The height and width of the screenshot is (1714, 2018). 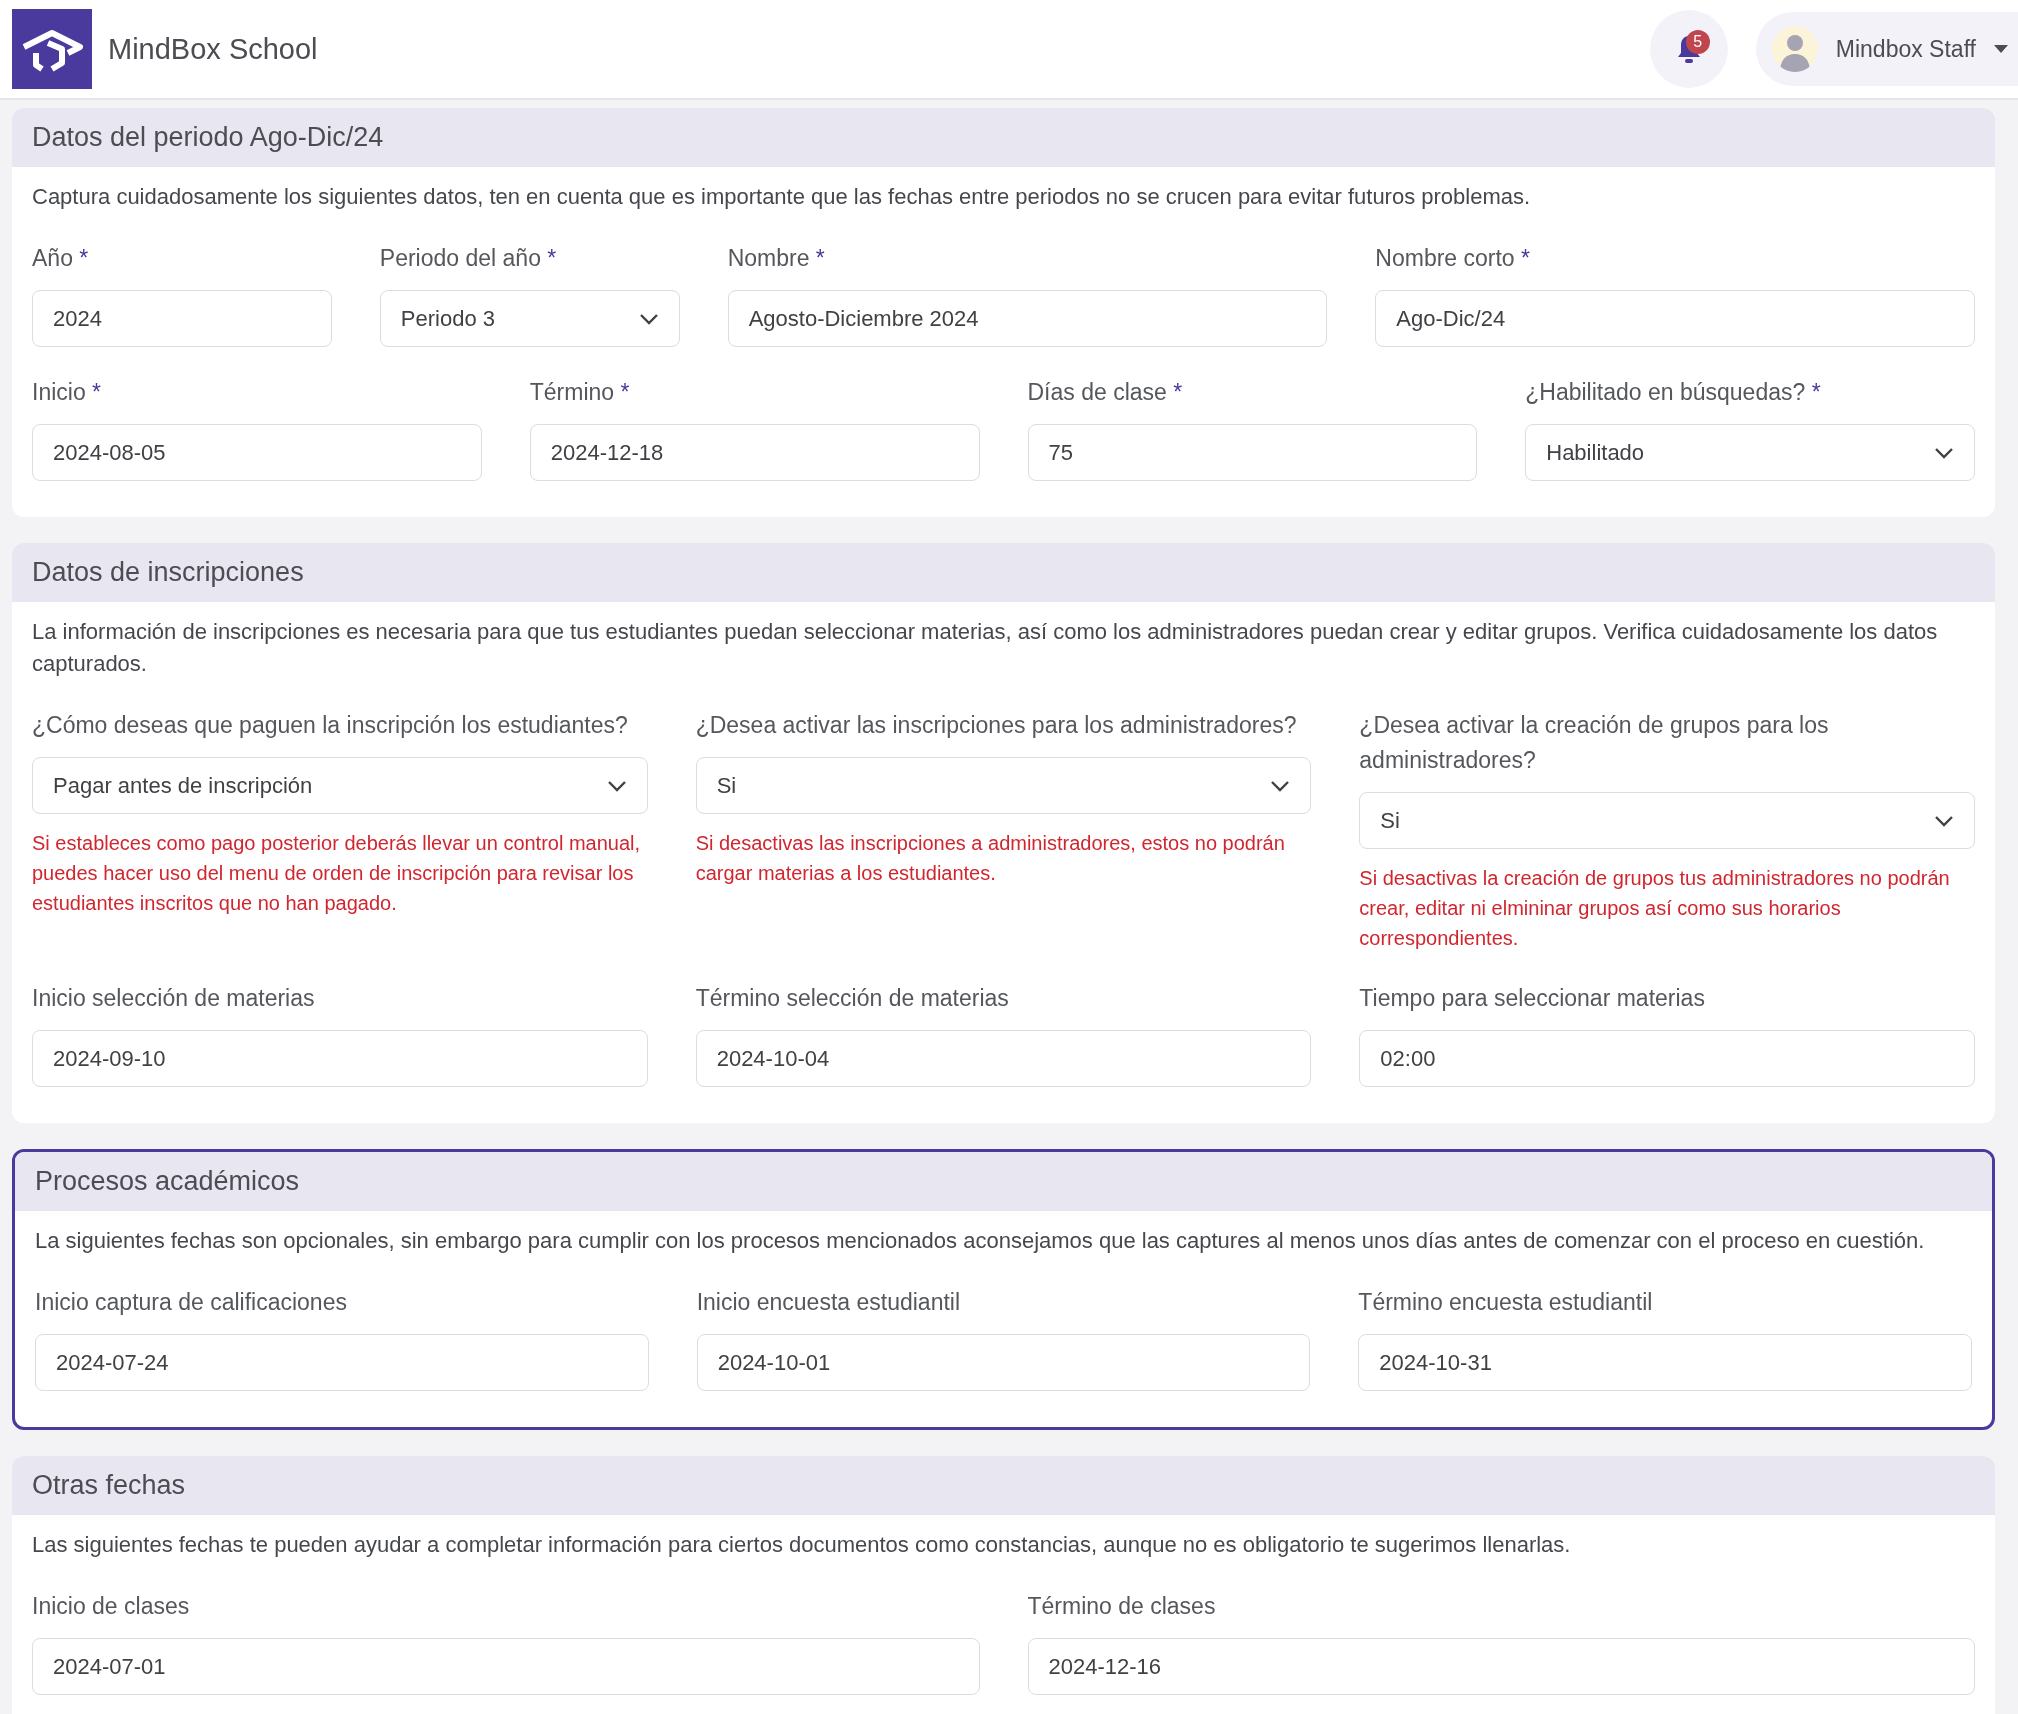 What do you see at coordinates (213, 49) in the screenshot?
I see `brand-name: MindBox School` at bounding box center [213, 49].